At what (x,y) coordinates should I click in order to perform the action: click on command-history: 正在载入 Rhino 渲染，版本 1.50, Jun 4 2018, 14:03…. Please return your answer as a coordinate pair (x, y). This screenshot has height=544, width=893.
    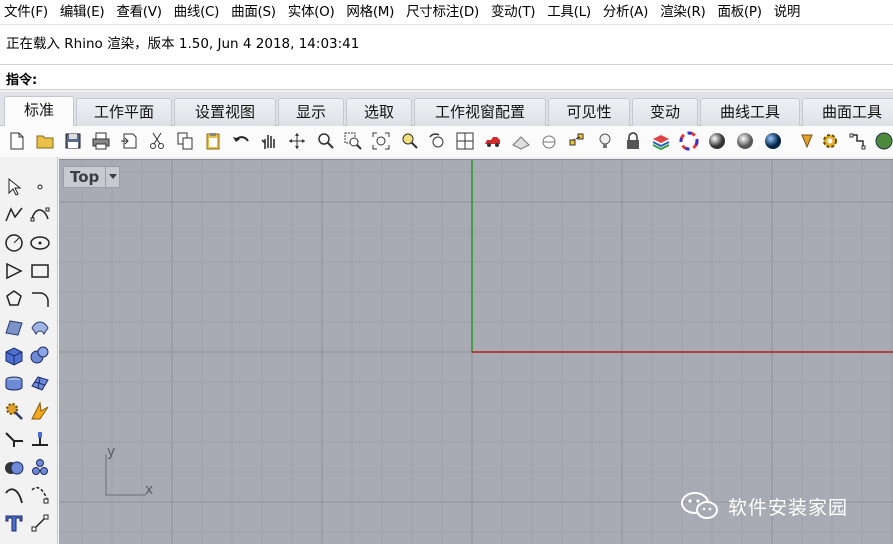
    Looking at the image, I should click on (446, 44).